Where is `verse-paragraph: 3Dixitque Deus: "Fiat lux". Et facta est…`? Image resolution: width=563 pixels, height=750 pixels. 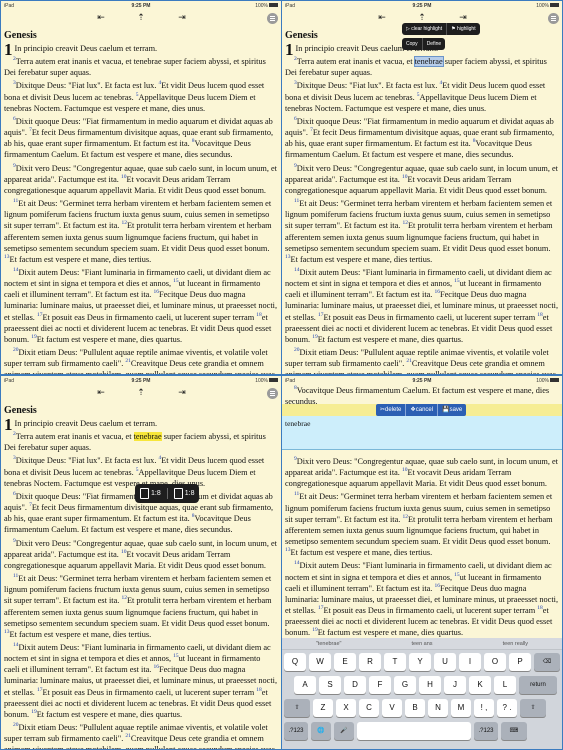
verse-paragraph: 3Dixitque Deus: "Fiat lux". Et facta est… is located at coordinates (422, 96).